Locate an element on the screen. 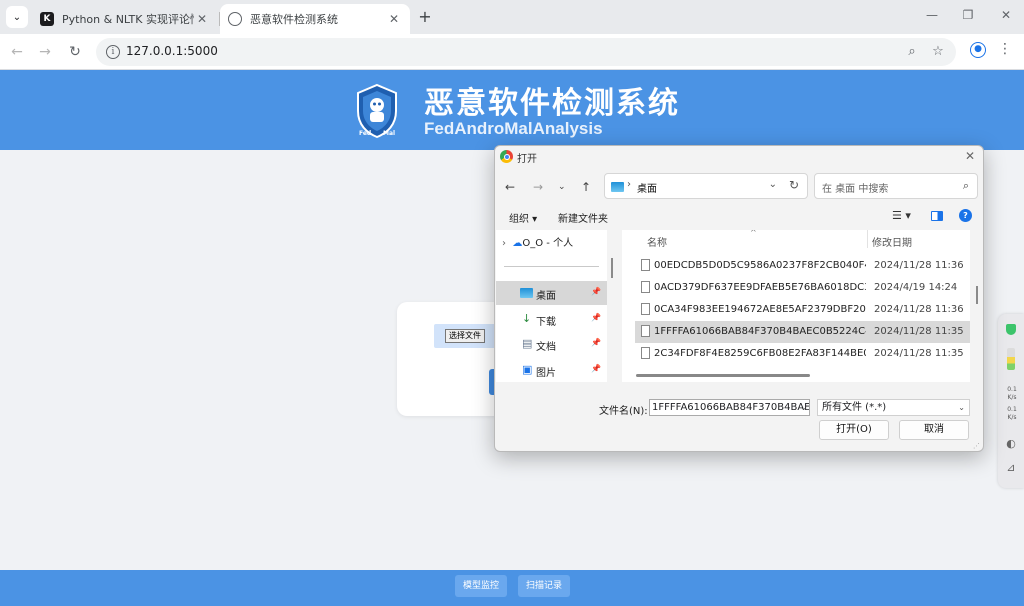 Image resolution: width=1024 pixels, height=606 pixels. nav-item-downloads: ↓ 下载 📌 is located at coordinates (551, 319).